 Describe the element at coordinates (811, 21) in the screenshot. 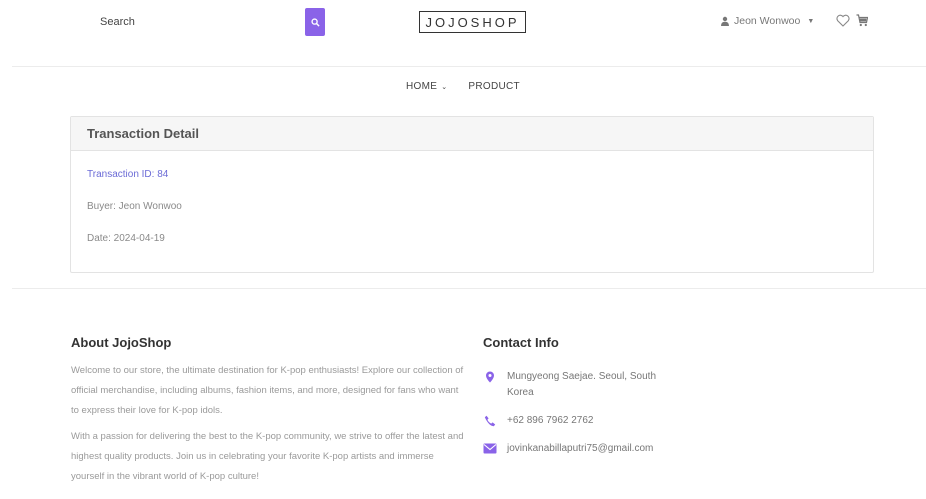

I see `chevron-down-icon: ▼` at that location.